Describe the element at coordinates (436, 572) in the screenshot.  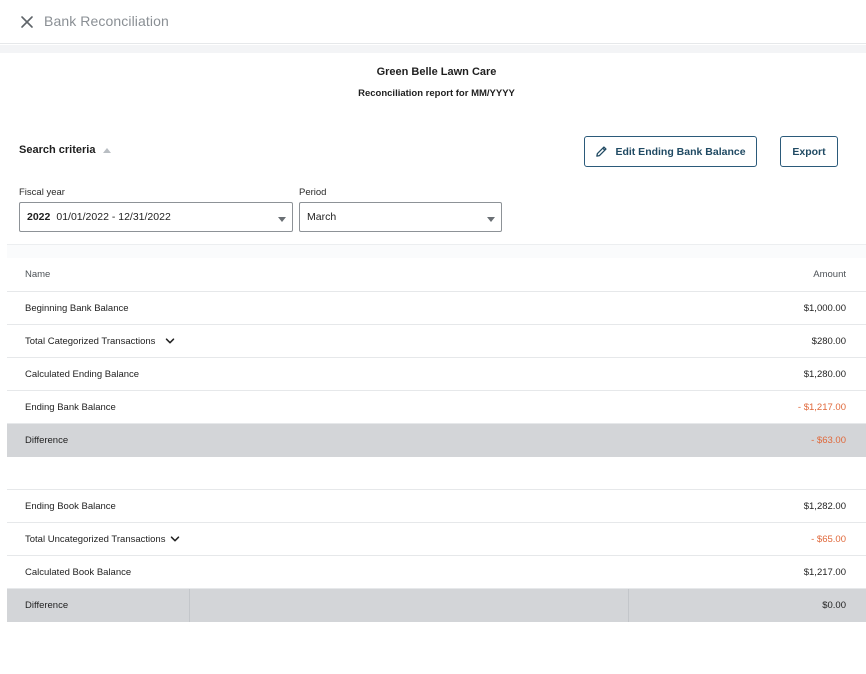
I see `table-row: Calculated Book Balance $1,217.00` at that location.